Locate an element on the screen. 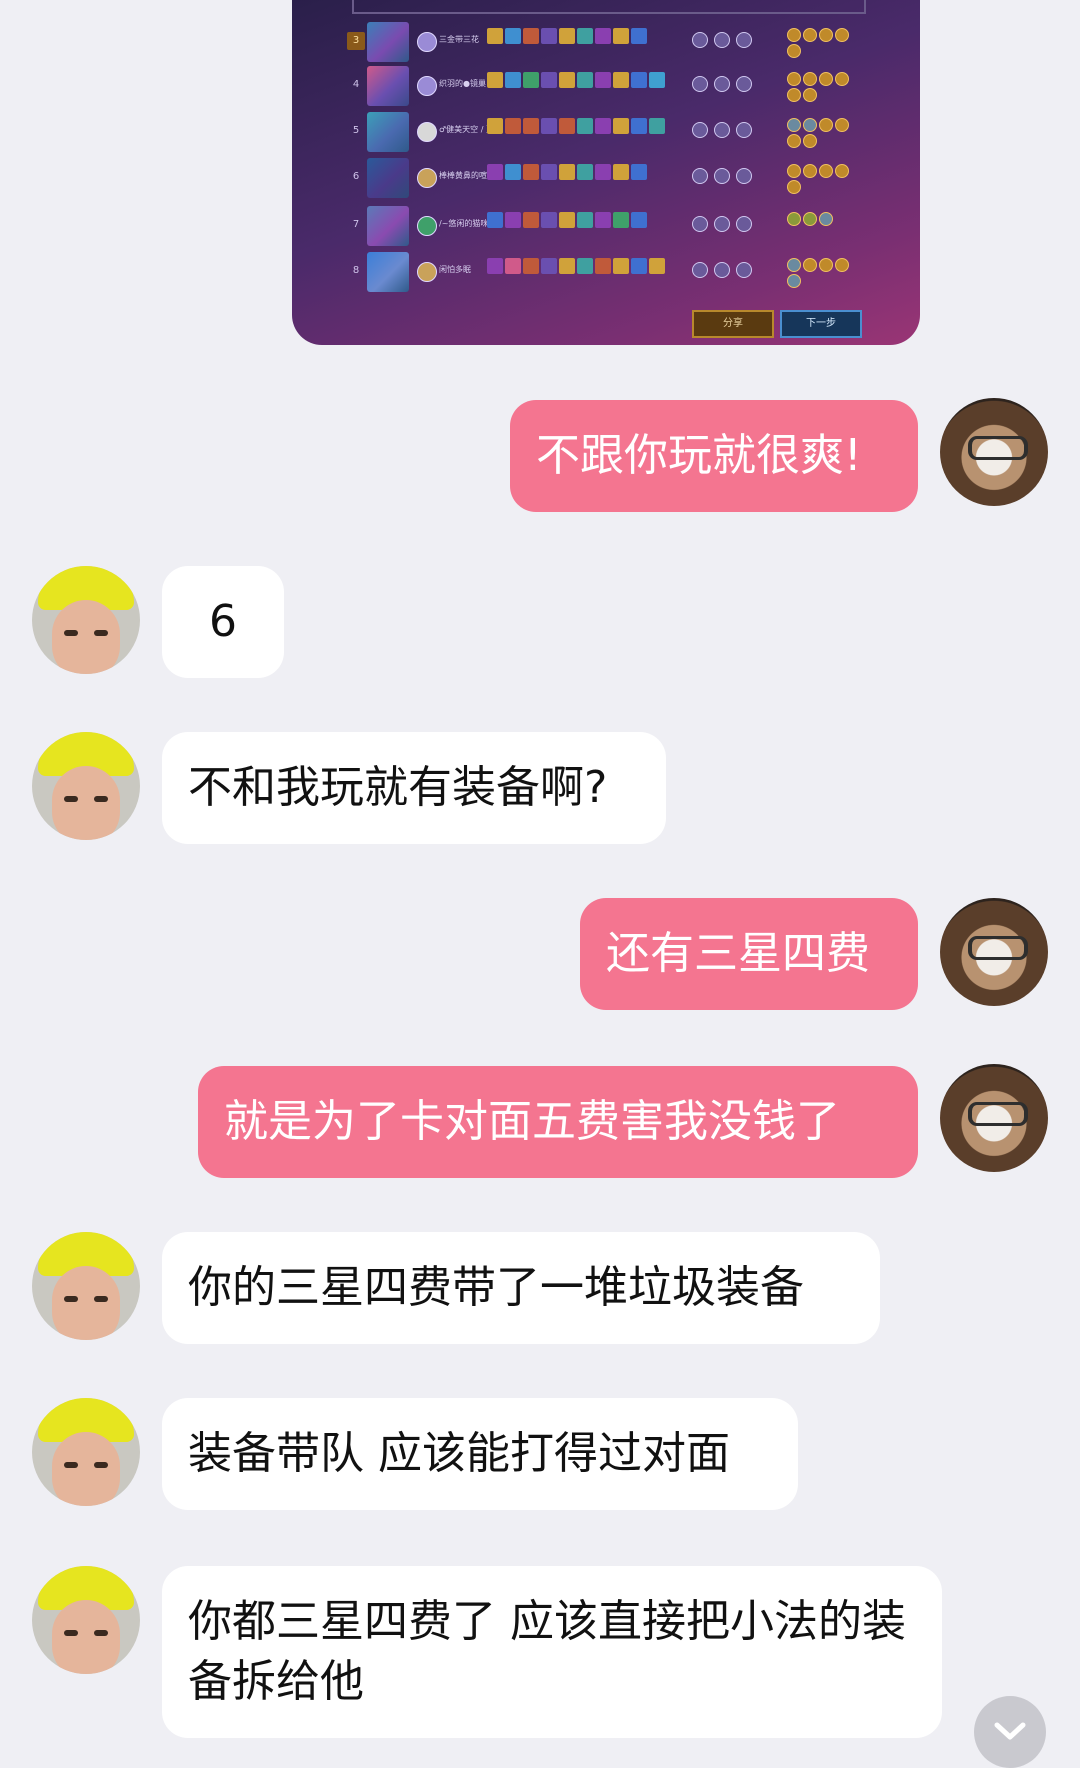  rank-number: 8 is located at coordinates (356, 270).